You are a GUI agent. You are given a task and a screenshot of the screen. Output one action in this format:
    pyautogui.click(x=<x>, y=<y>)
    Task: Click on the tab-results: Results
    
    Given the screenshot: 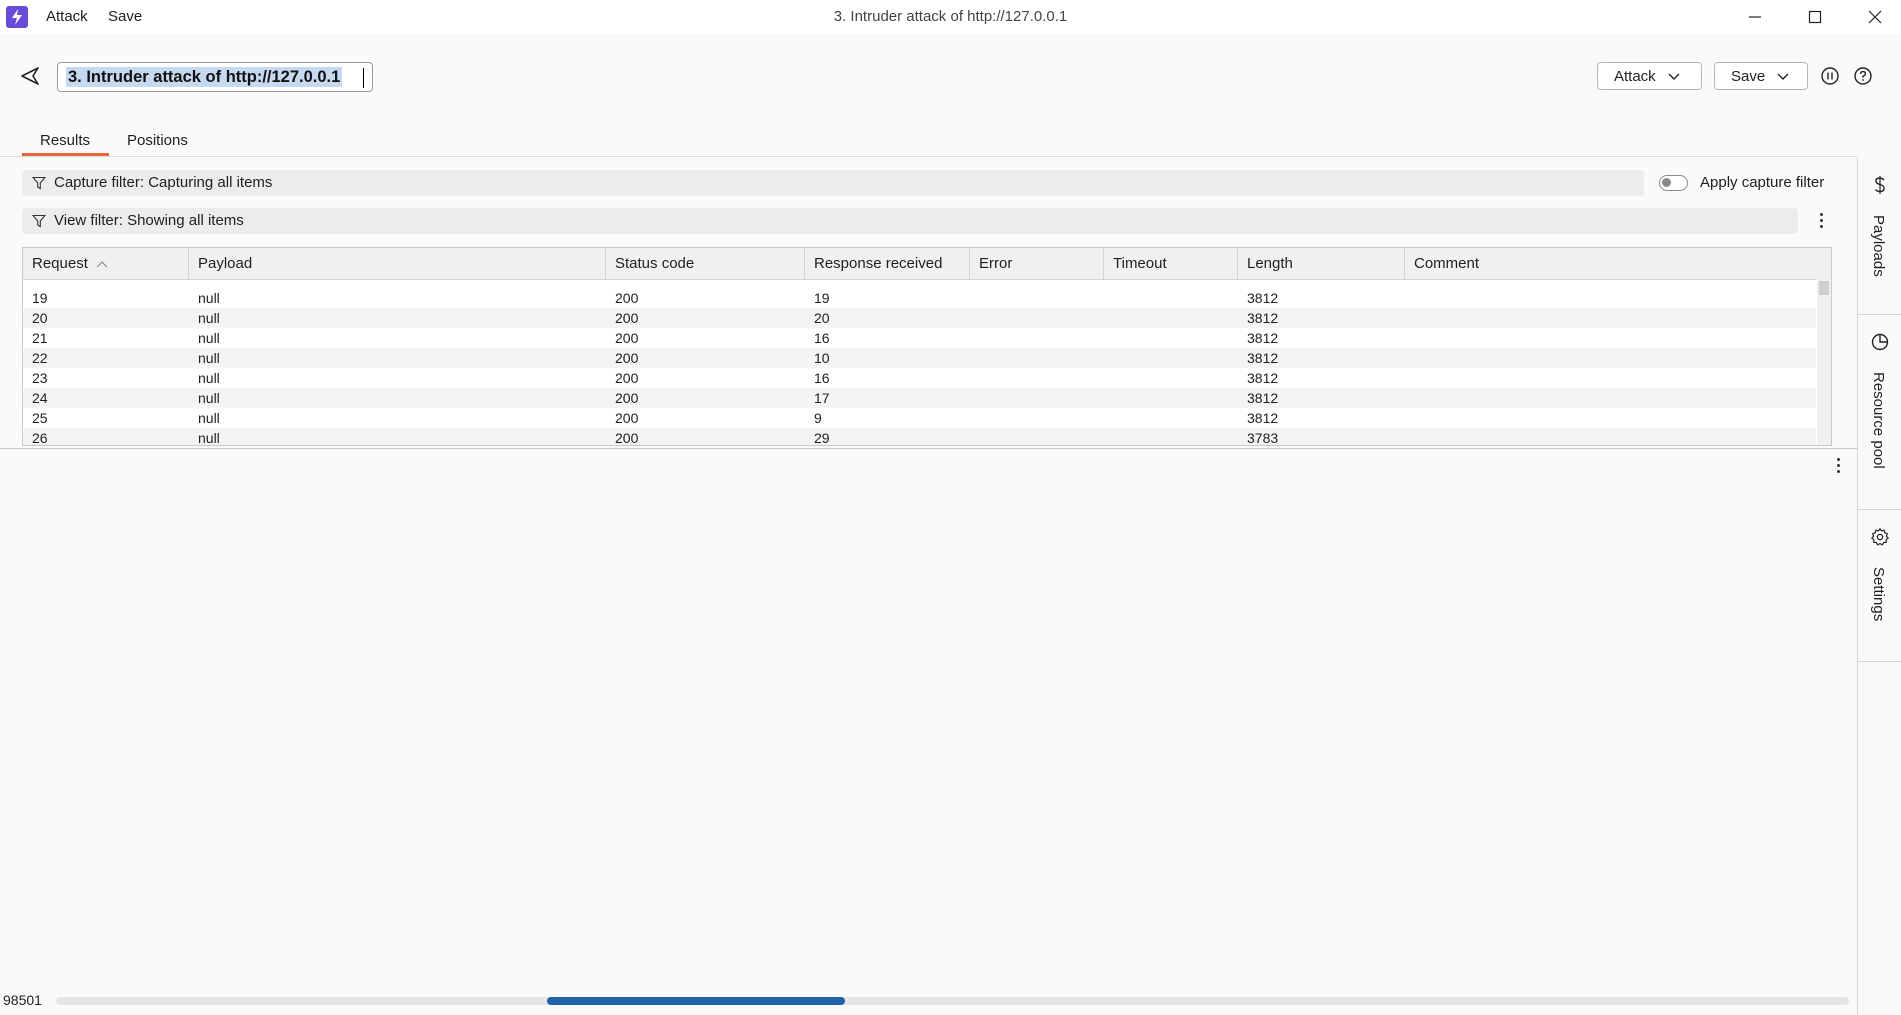 What is the action you would take?
    pyautogui.click(x=65, y=140)
    